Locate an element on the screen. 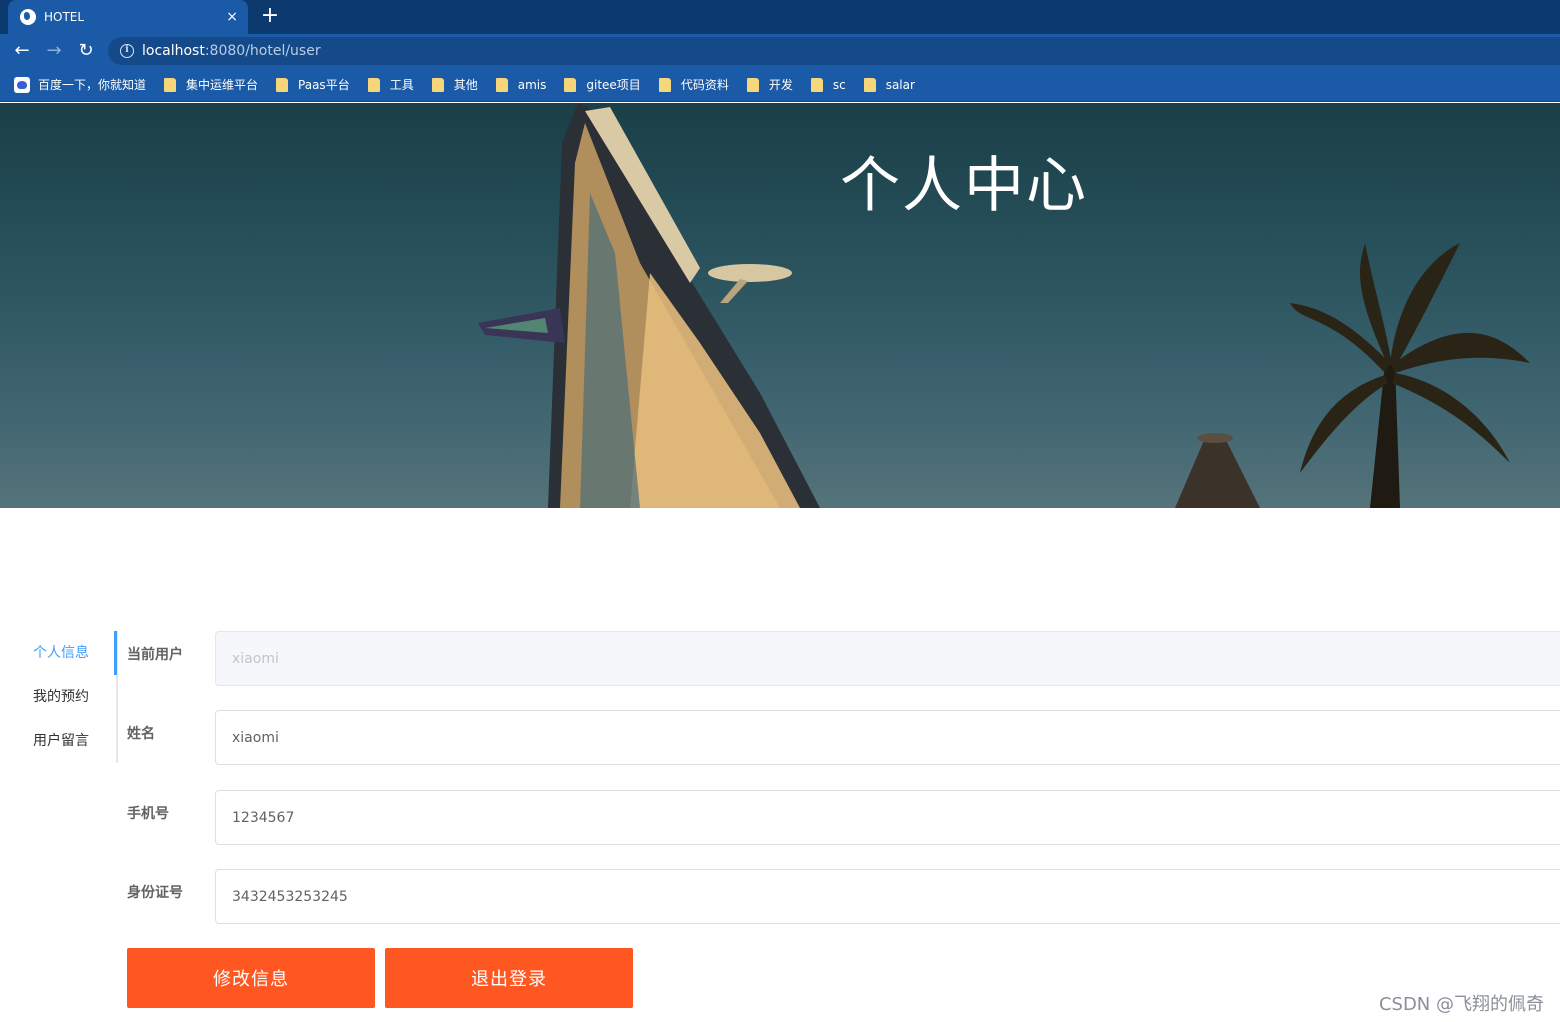 This screenshot has height=1022, width=1560. bookmark-folder: sc is located at coordinates (828, 84).